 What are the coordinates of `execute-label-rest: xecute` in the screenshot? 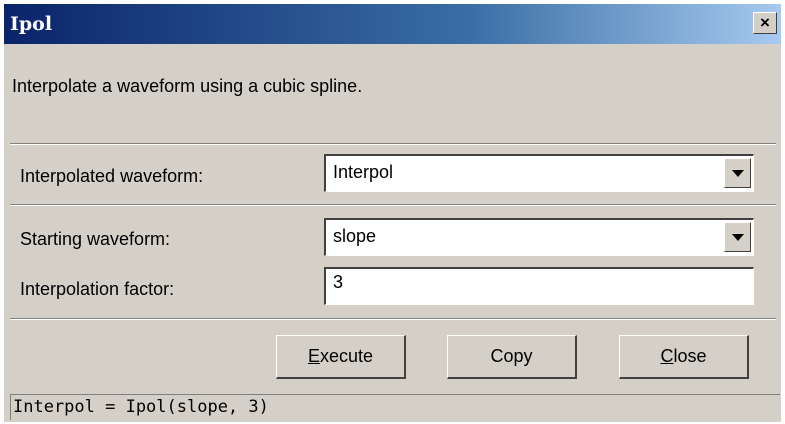 It's located at (346, 356).